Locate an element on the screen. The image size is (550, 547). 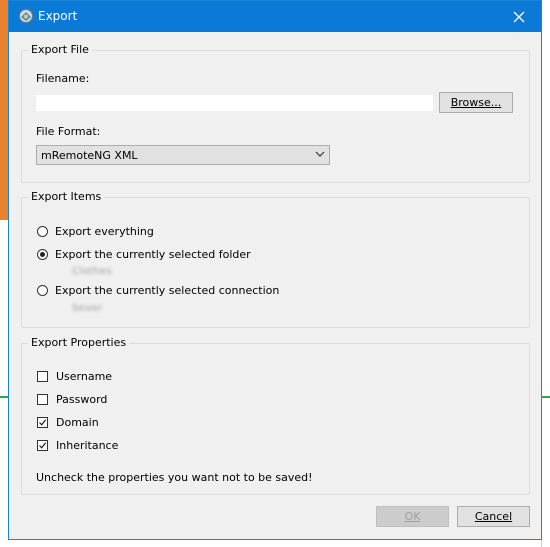
background-accent-line-right is located at coordinates (546, 397).